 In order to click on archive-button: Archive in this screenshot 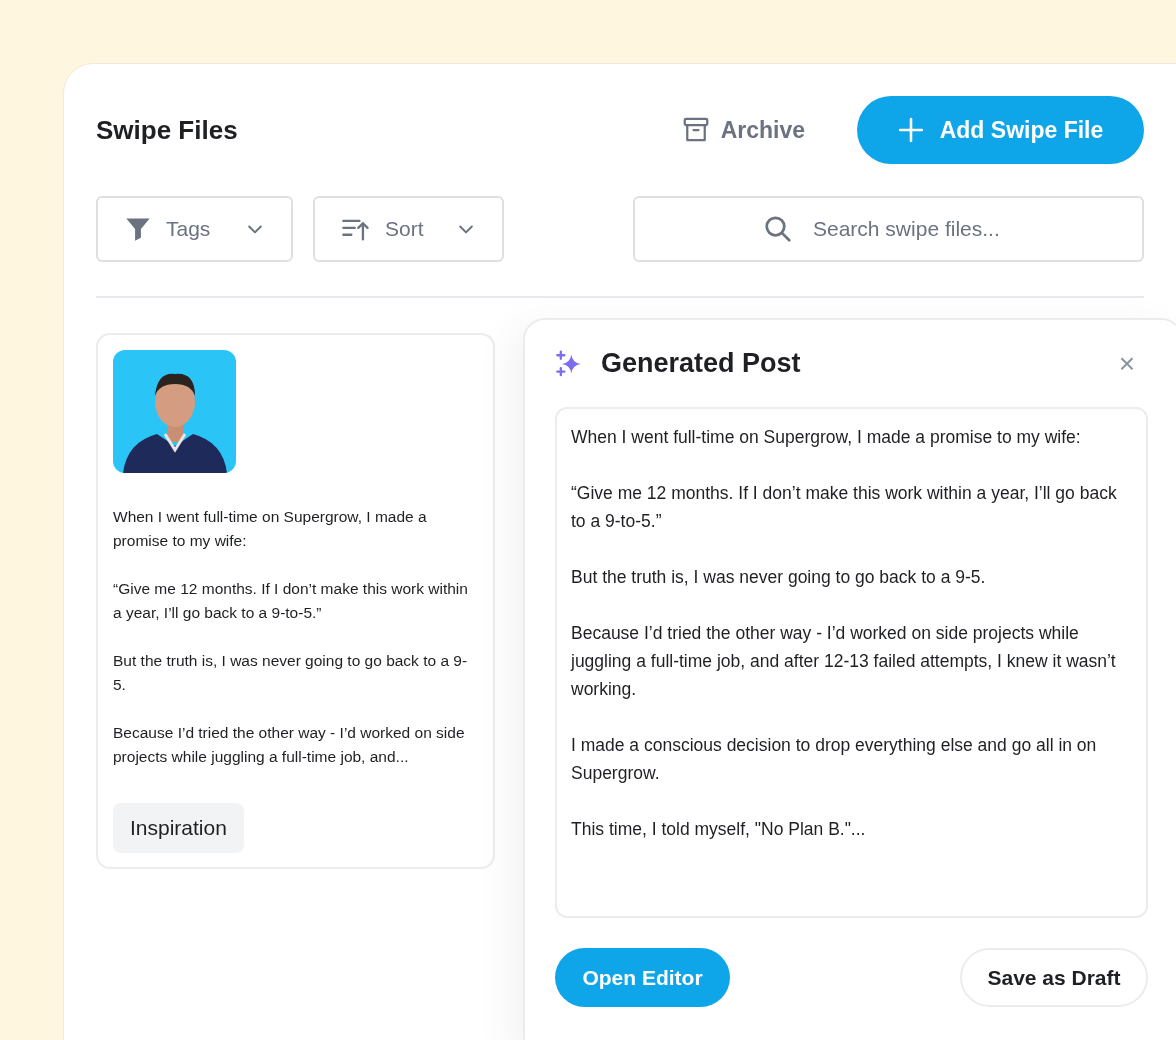, I will do `click(742, 130)`.